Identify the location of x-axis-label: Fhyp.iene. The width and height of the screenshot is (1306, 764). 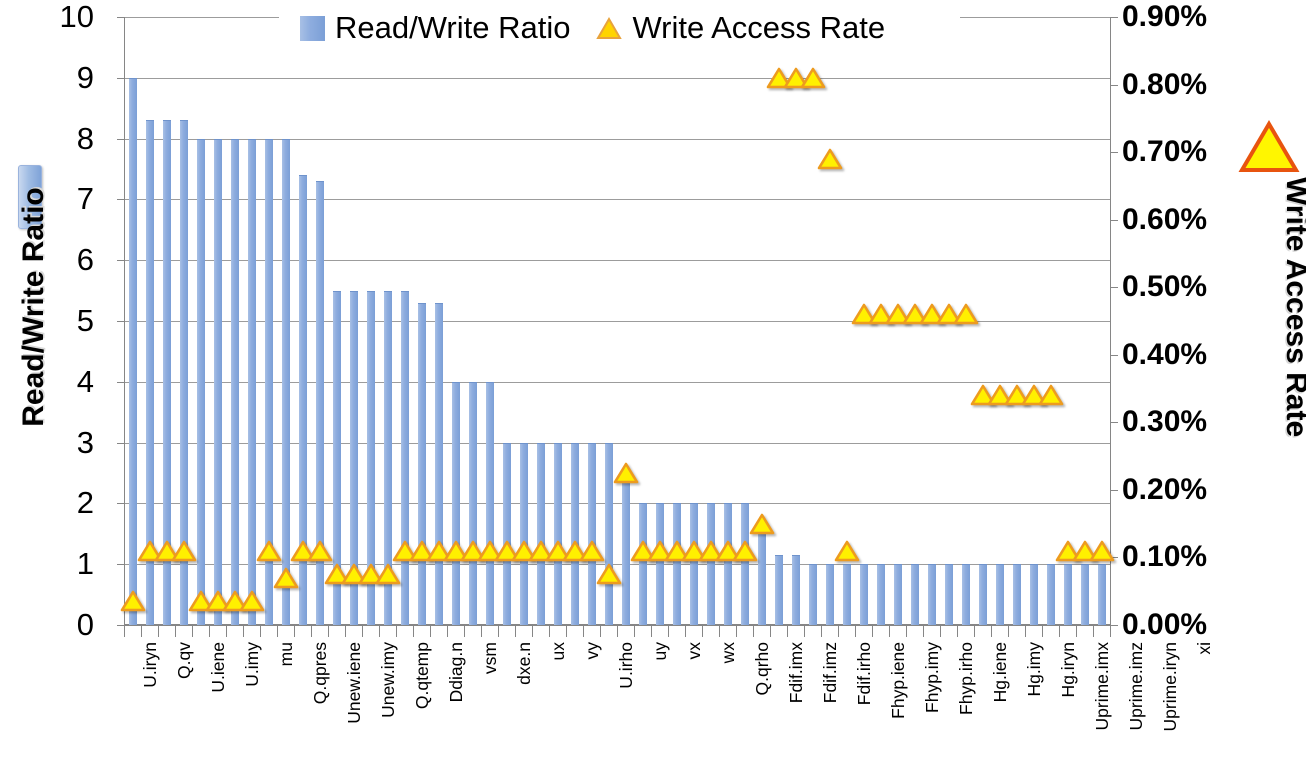
(897, 680).